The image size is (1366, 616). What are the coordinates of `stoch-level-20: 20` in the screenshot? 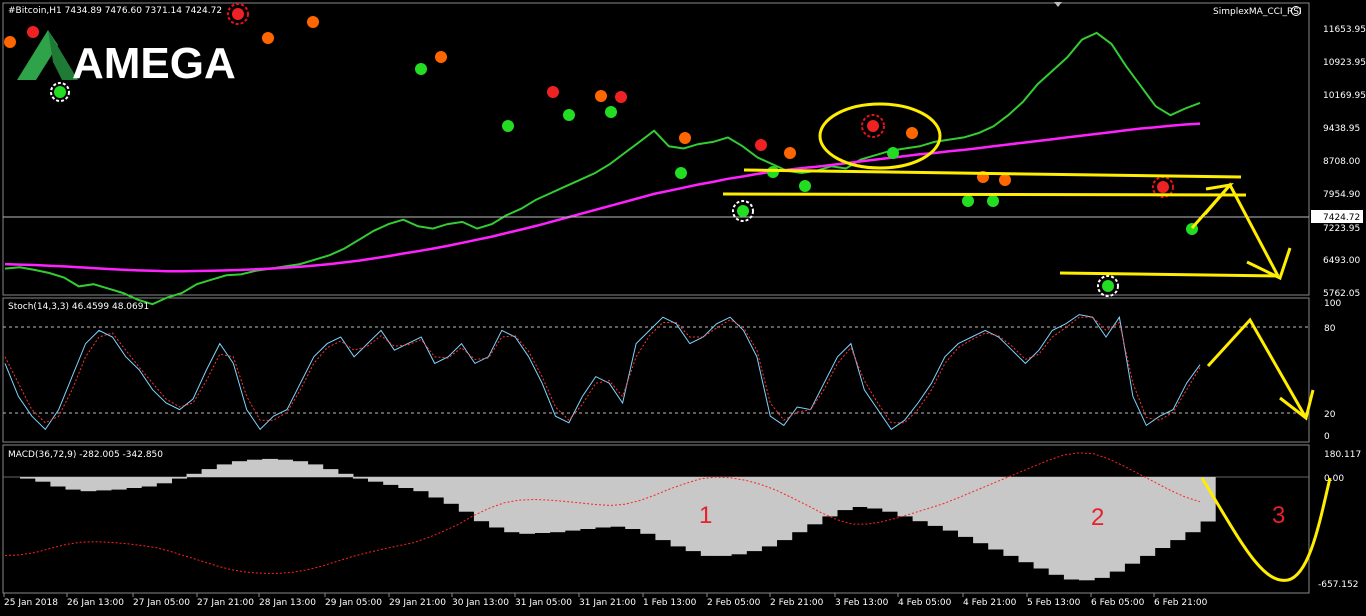 It's located at (1330, 415).